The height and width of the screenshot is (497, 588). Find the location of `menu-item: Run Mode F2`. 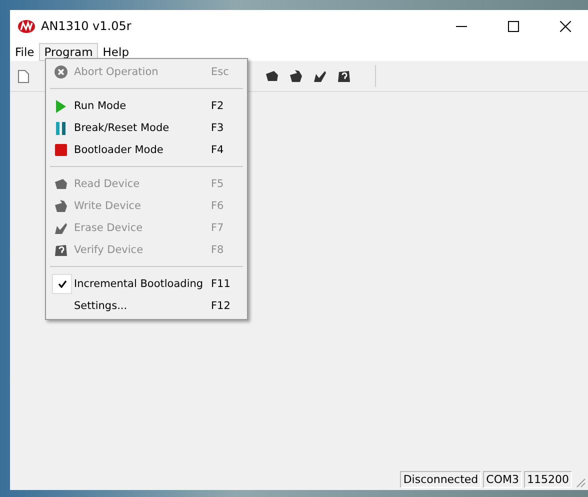

menu-item: Run Mode F2 is located at coordinates (146, 106).